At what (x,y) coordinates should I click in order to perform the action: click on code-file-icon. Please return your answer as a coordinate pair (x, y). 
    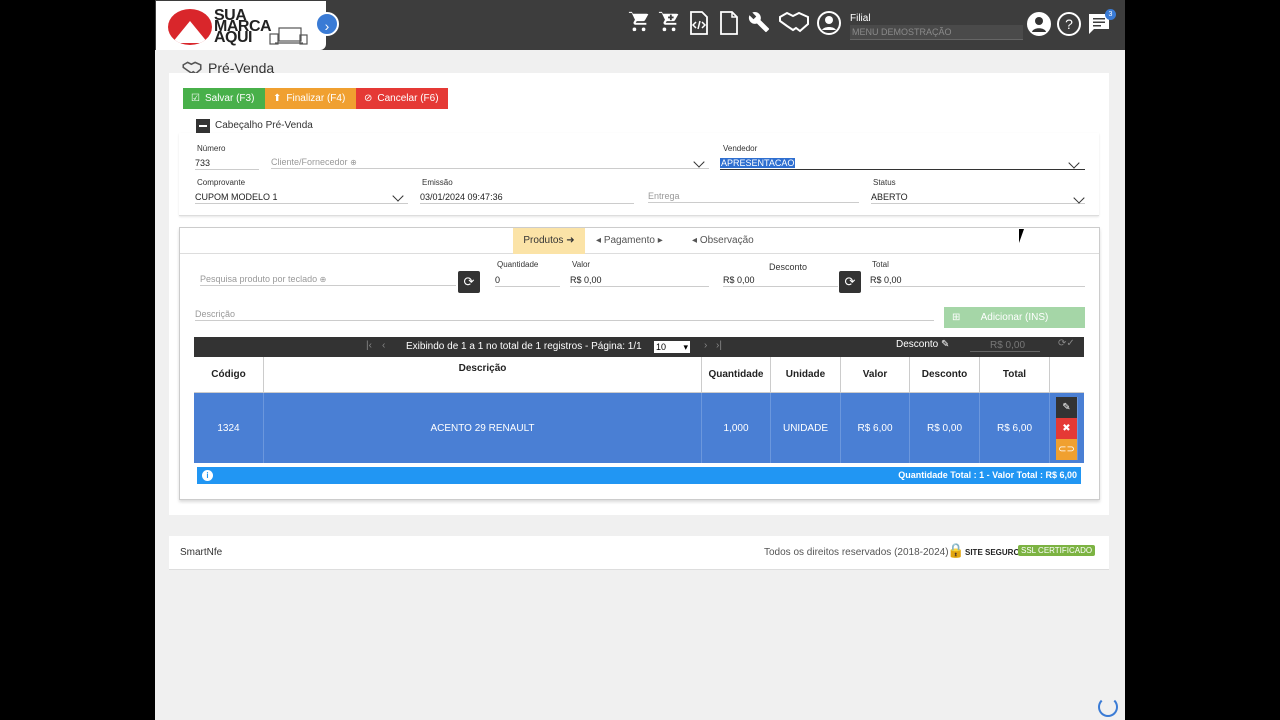
    Looking at the image, I should click on (699, 24).